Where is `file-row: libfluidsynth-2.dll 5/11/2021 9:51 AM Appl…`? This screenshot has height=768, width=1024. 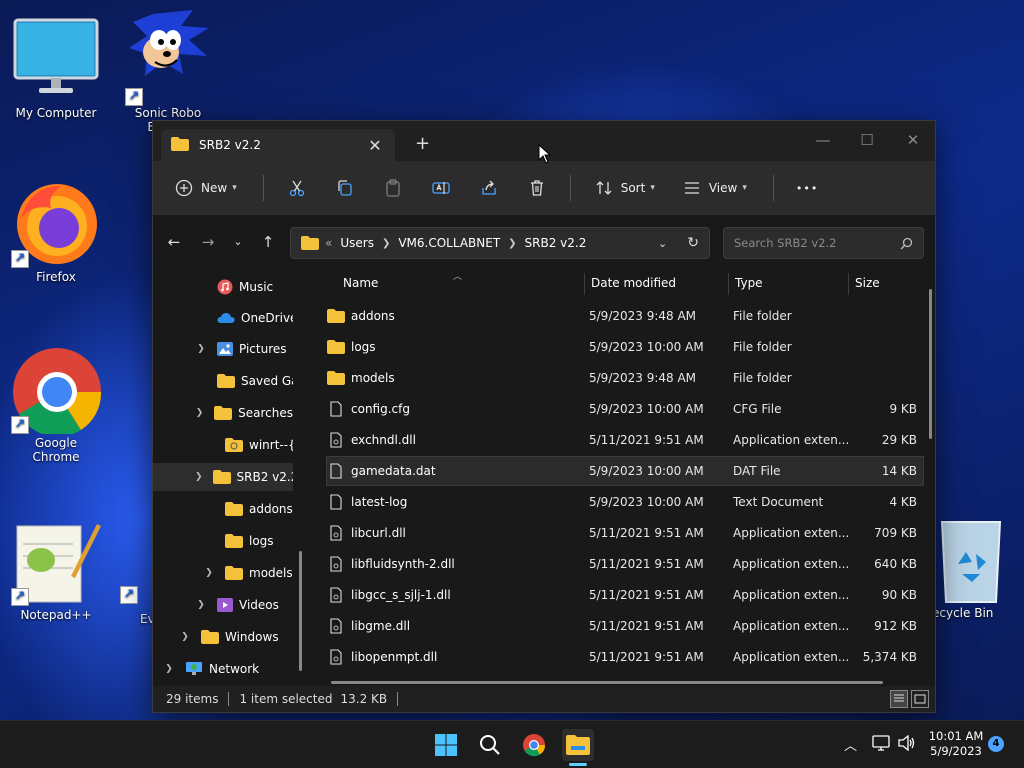 file-row: libfluidsynth-2.dll 5/11/2021 9:51 AM Appl… is located at coordinates (625, 564).